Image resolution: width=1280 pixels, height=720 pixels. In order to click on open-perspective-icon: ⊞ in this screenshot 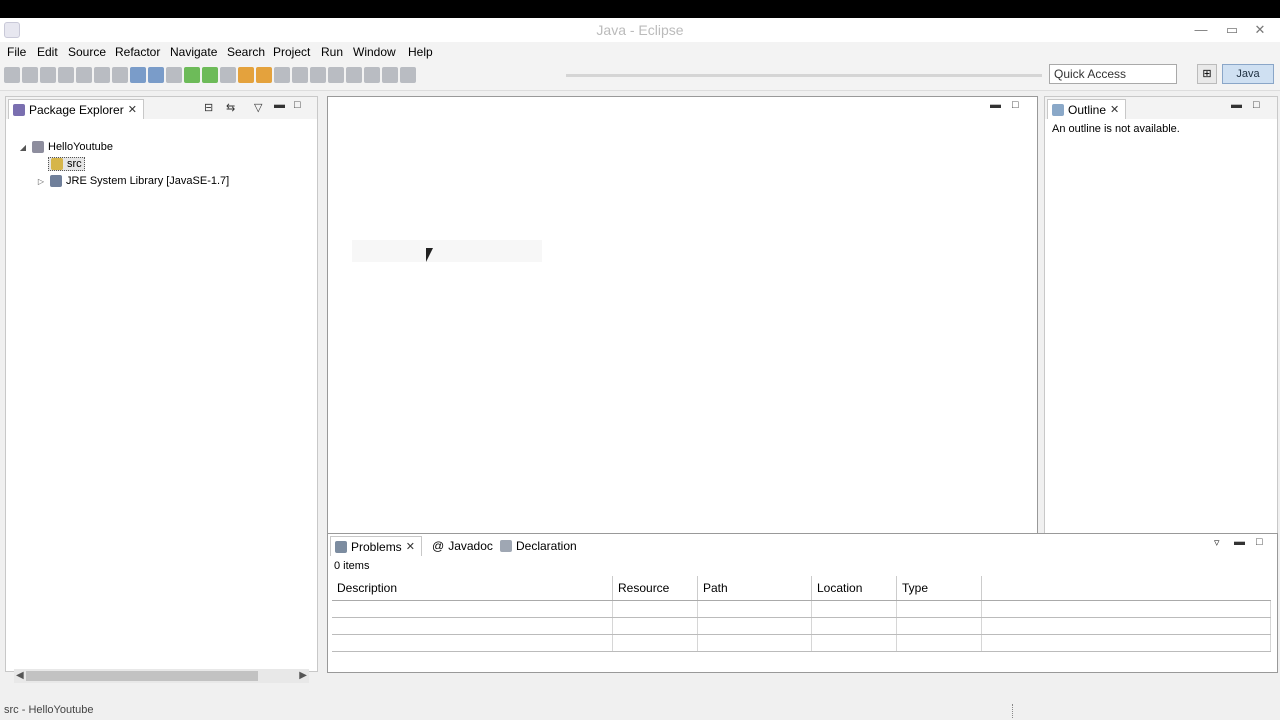, I will do `click(1207, 74)`.